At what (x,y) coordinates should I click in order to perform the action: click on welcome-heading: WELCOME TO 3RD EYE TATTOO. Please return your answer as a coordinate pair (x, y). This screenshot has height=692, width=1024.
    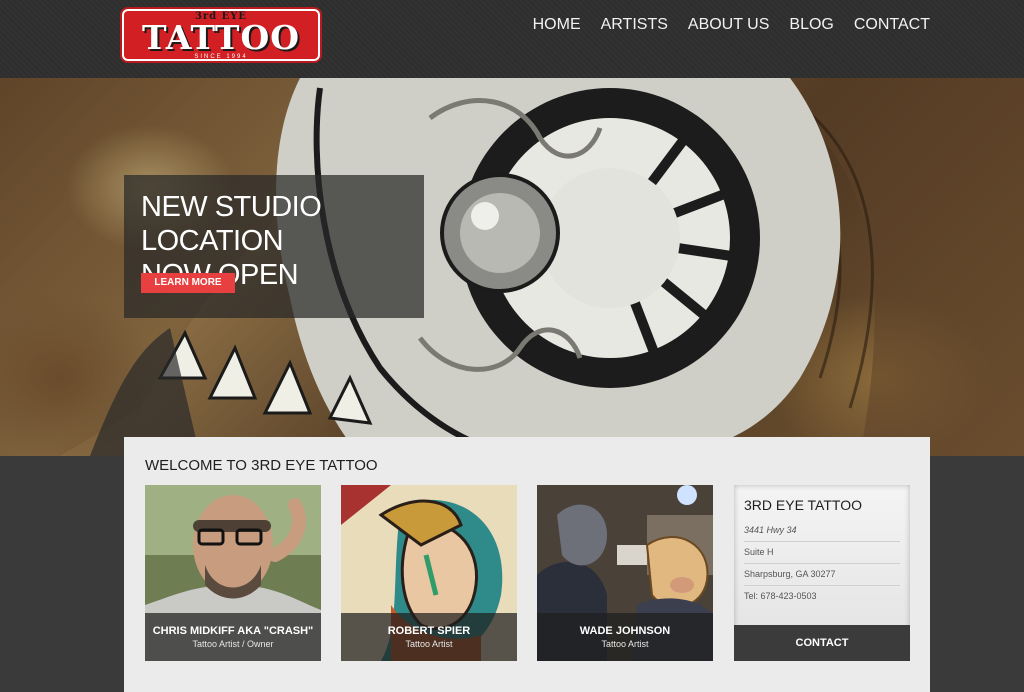
    Looking at the image, I should click on (261, 465).